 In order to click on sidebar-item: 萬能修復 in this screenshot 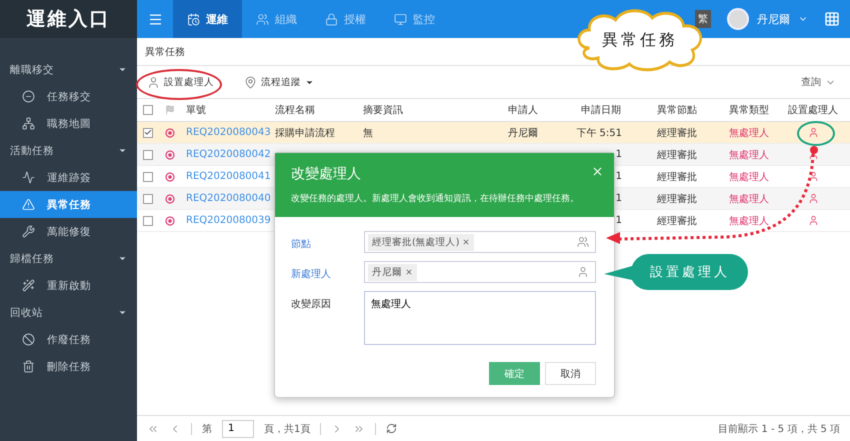, I will do `click(68, 231)`.